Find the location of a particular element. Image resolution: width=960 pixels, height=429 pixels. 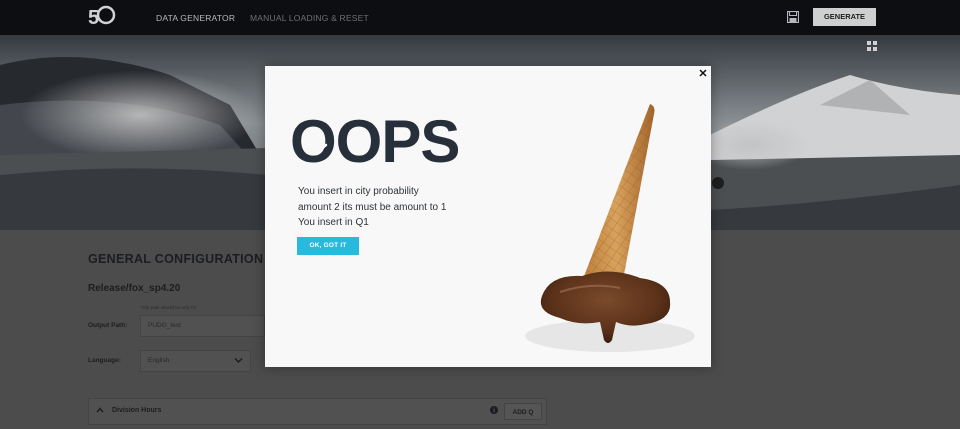

ok-got-it-button: OK, GOT IT is located at coordinates (328, 246).